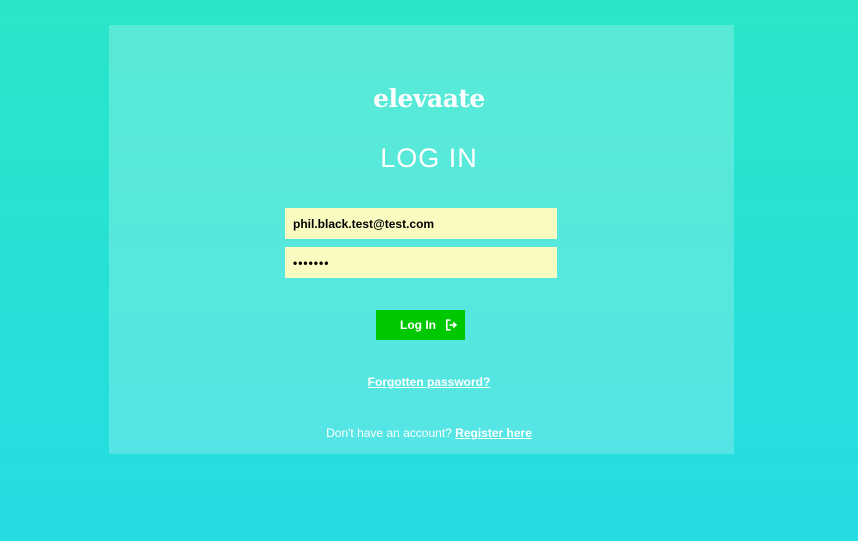  What do you see at coordinates (429, 158) in the screenshot?
I see `page-title: LOG IN` at bounding box center [429, 158].